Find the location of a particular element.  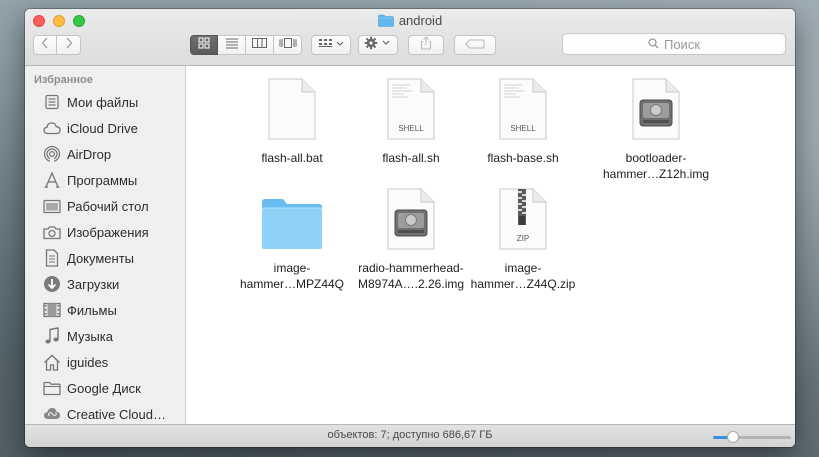

file-name: radio-hammerhead- M8974A….2.26.img is located at coordinates (411, 276).